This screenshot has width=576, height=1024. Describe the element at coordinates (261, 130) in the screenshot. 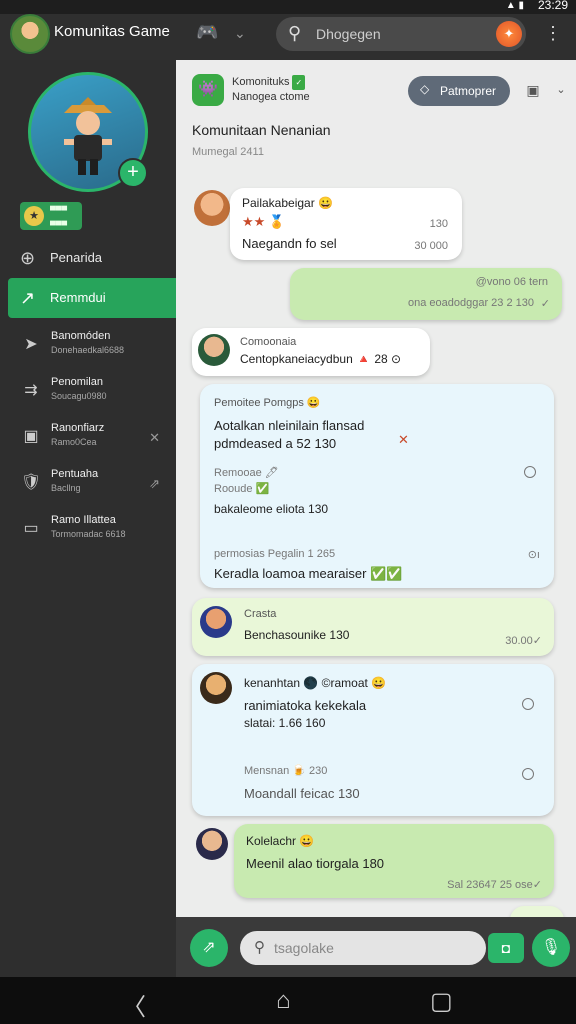

I see `page-title: Komunitaan Nenanian` at that location.